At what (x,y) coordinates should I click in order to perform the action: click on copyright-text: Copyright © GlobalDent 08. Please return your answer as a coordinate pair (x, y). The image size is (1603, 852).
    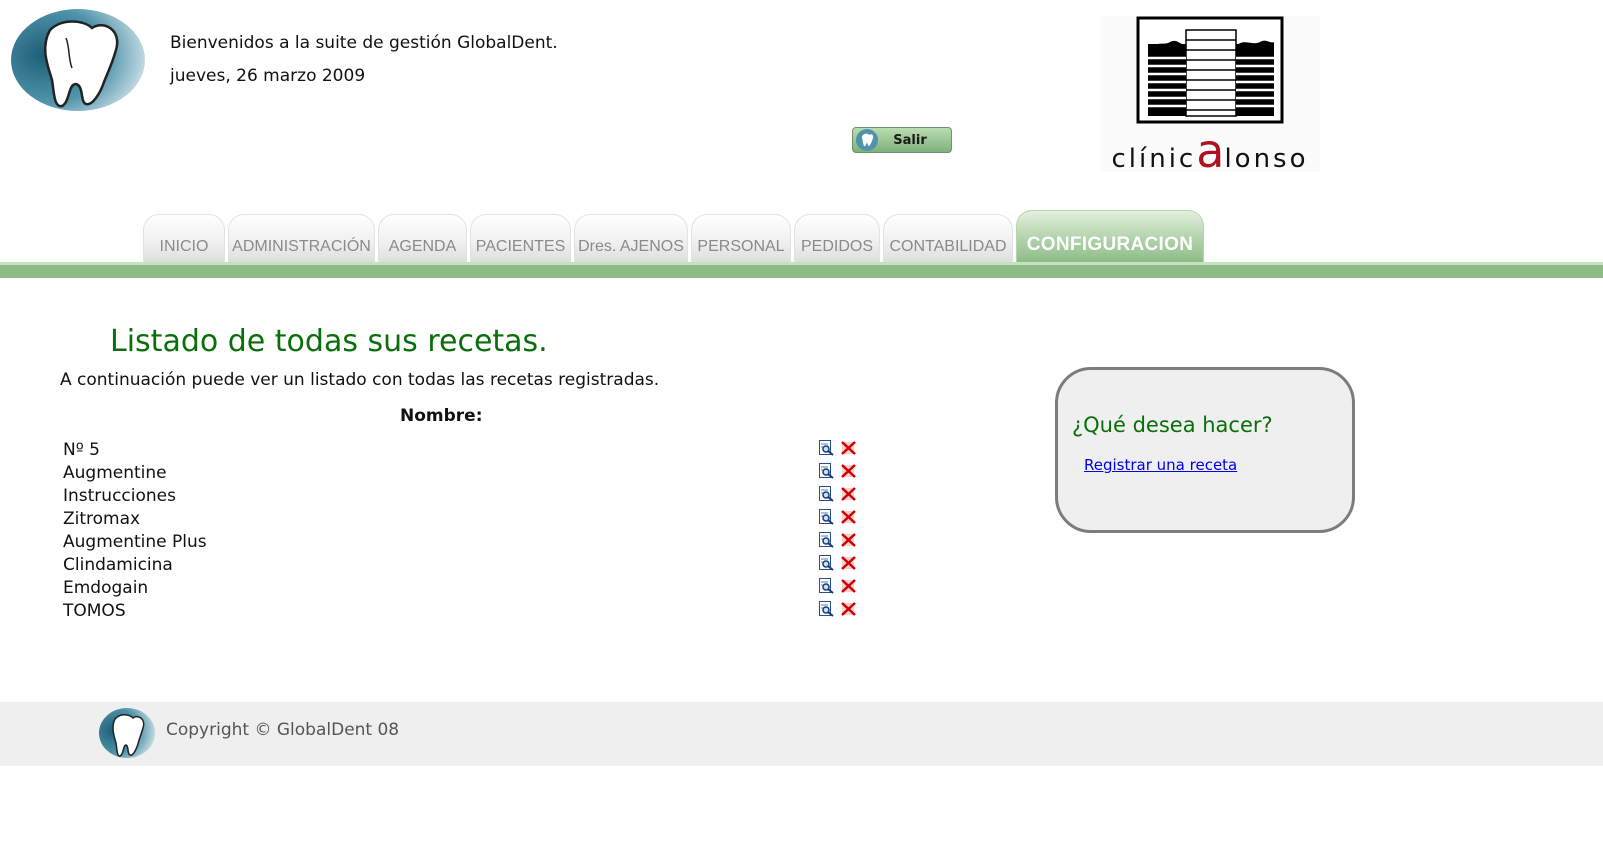
    Looking at the image, I should click on (283, 730).